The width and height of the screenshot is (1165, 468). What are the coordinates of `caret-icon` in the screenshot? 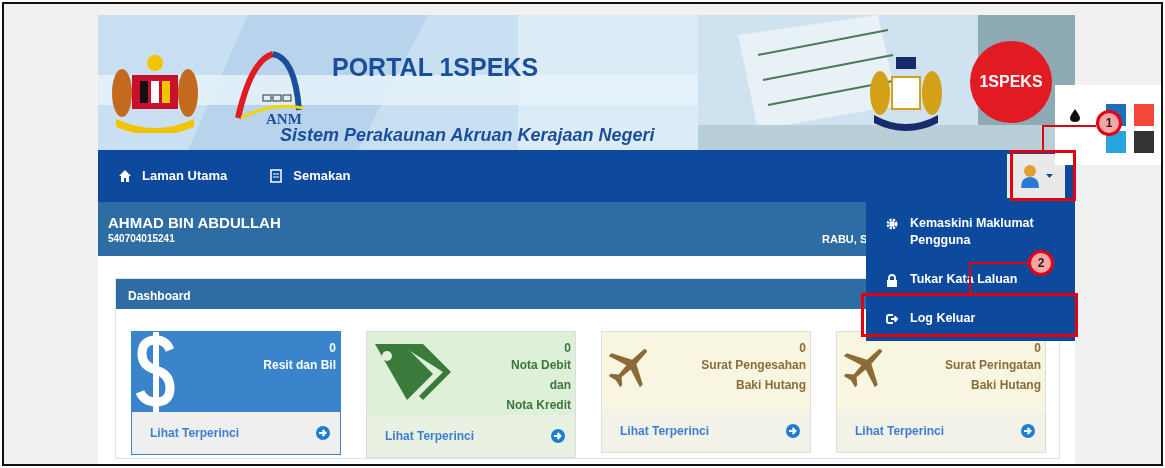 It's located at (1049, 176).